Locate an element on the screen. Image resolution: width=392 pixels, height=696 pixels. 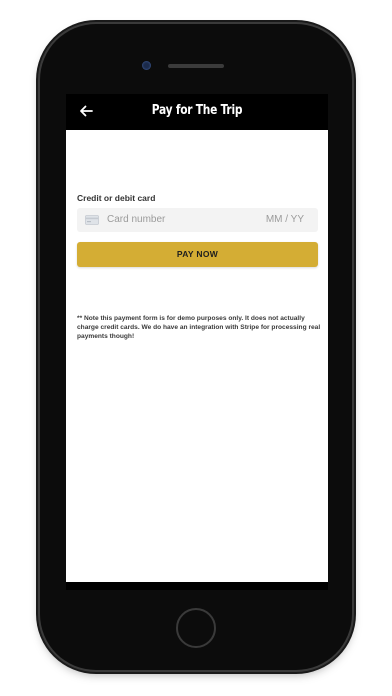
arrow-left-icon is located at coordinates (86, 111).